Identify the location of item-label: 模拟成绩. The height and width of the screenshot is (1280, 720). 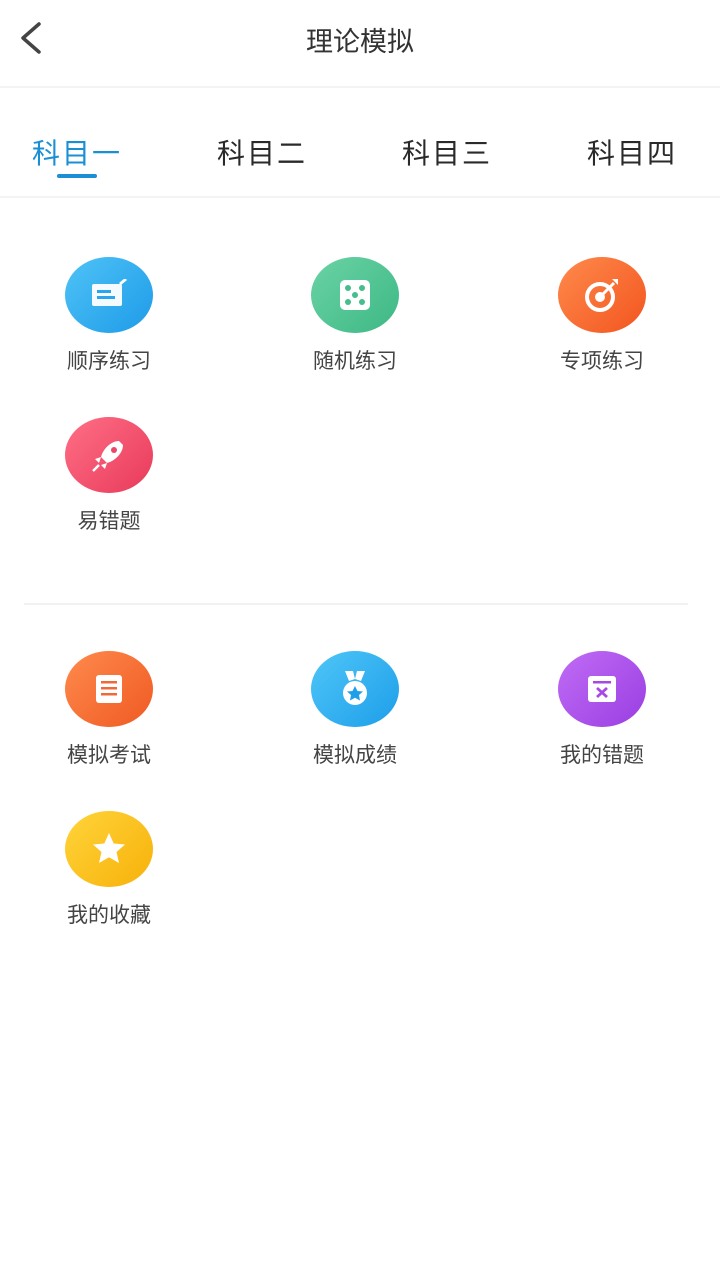
(355, 755).